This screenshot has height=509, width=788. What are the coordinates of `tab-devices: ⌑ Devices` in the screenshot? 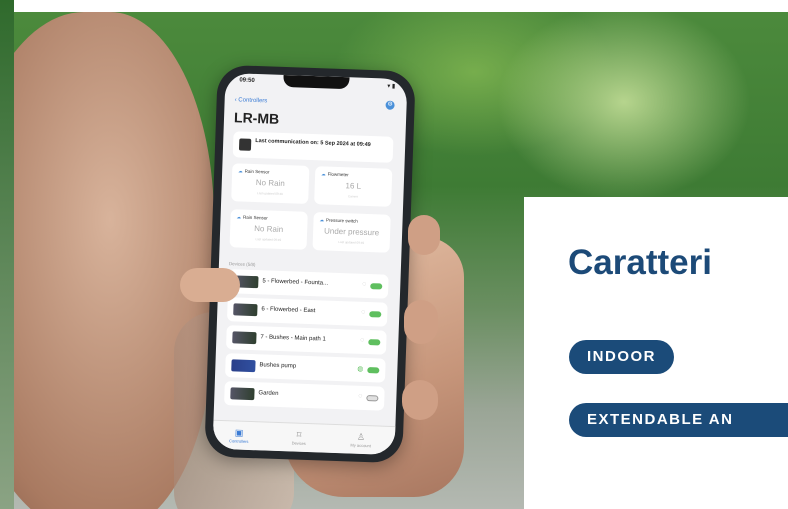 It's located at (299, 437).